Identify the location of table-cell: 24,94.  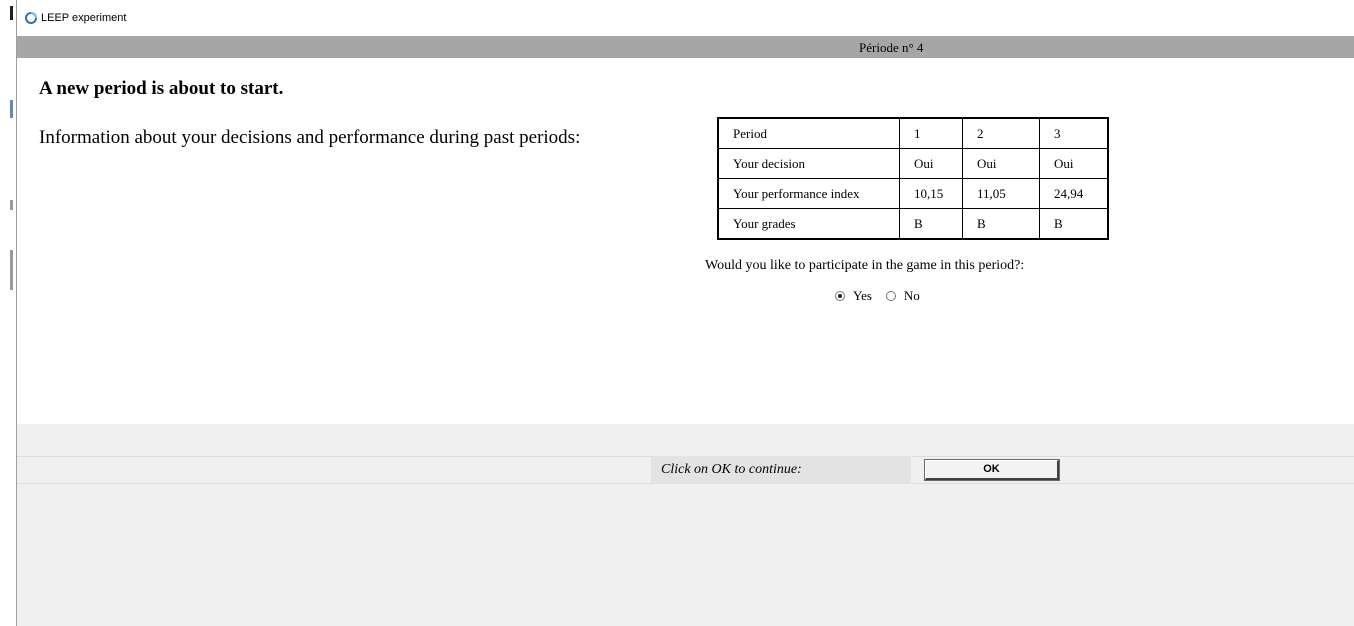
(1074, 193).